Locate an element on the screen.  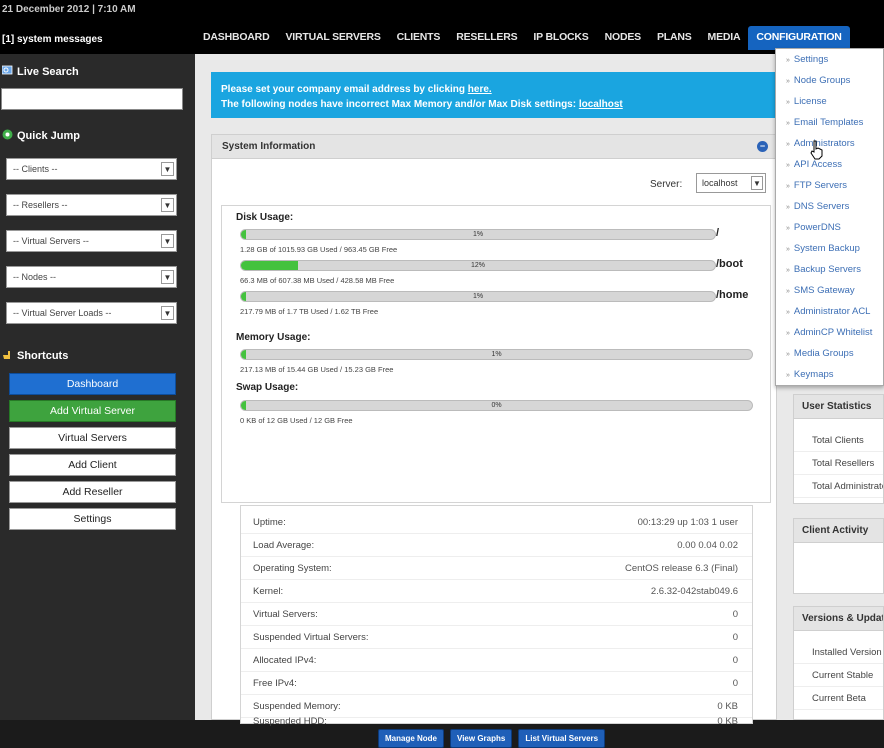
select-value: -- Resellers -- is located at coordinates (40, 205).